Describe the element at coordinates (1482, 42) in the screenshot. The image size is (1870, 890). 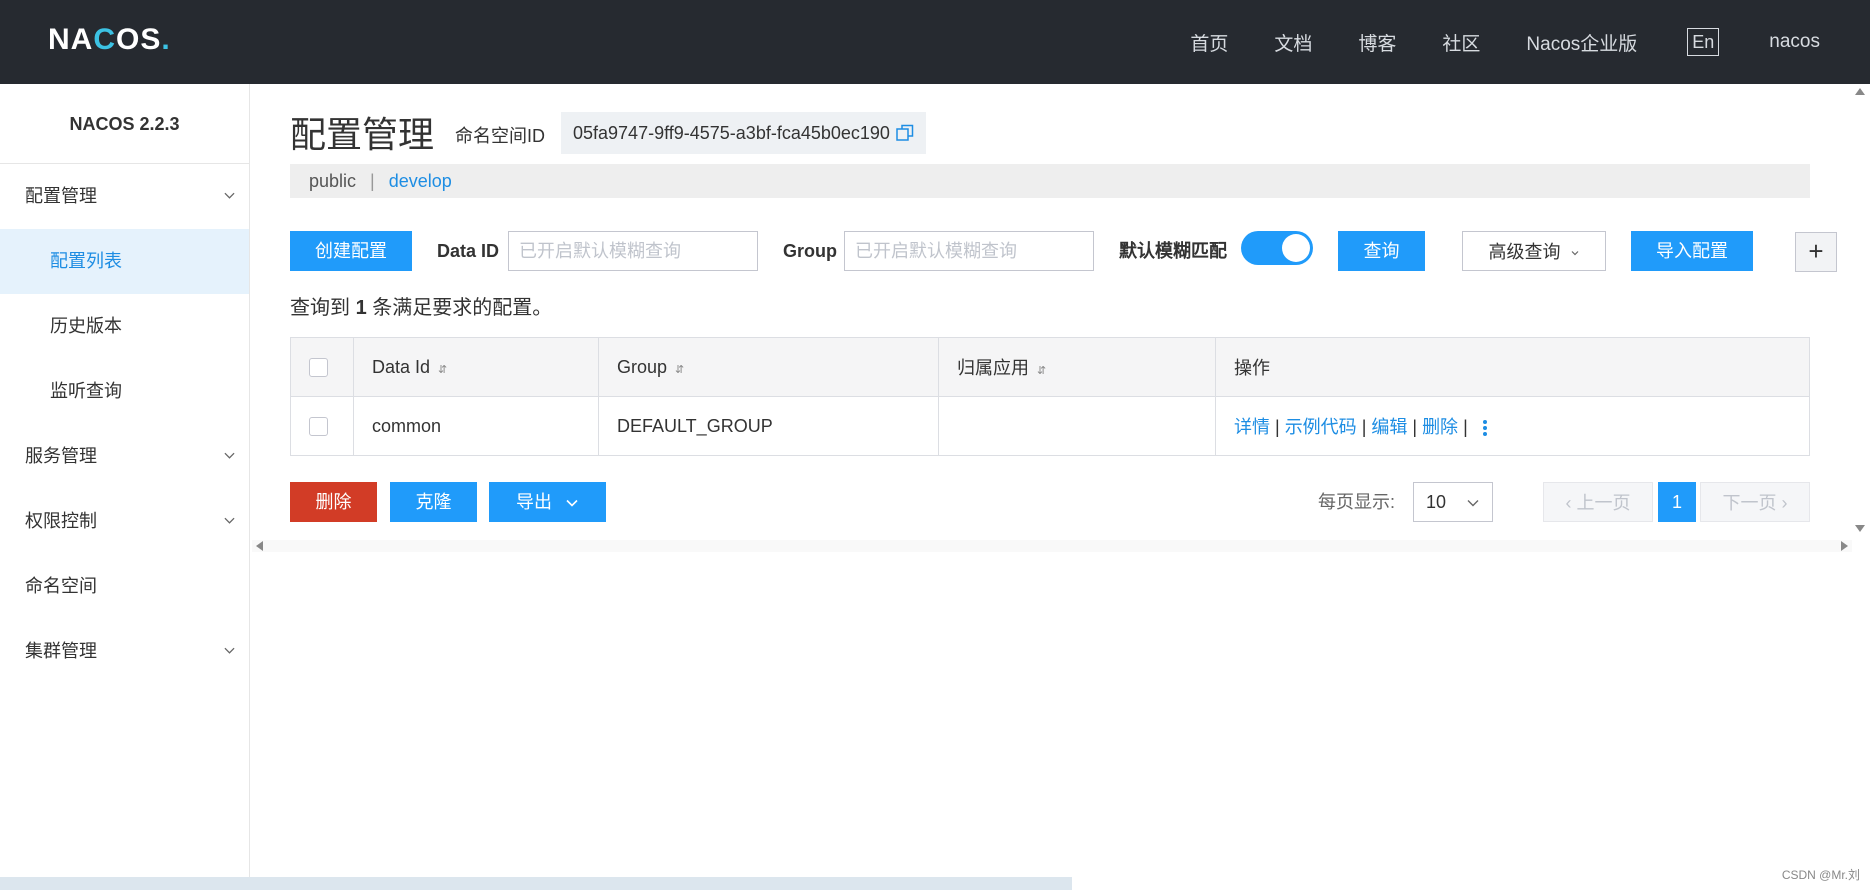
I see `top-nav: 首页 文档 博客 社区 Nacos企业版 En nacos` at that location.